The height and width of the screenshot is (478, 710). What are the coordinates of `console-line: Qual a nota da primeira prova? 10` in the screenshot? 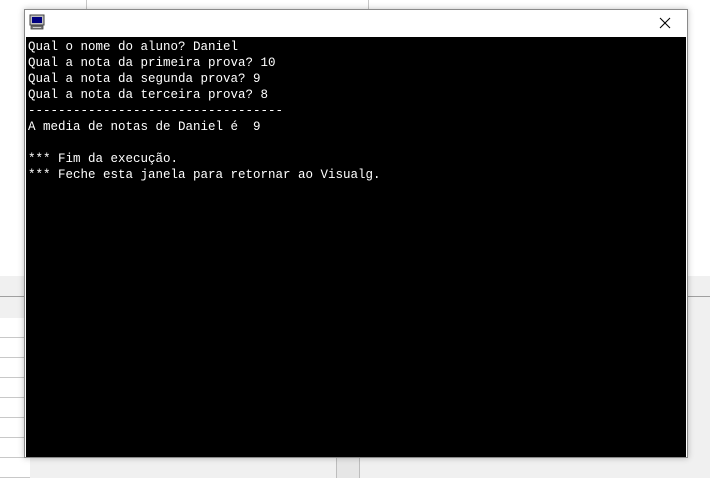 It's located at (152, 63).